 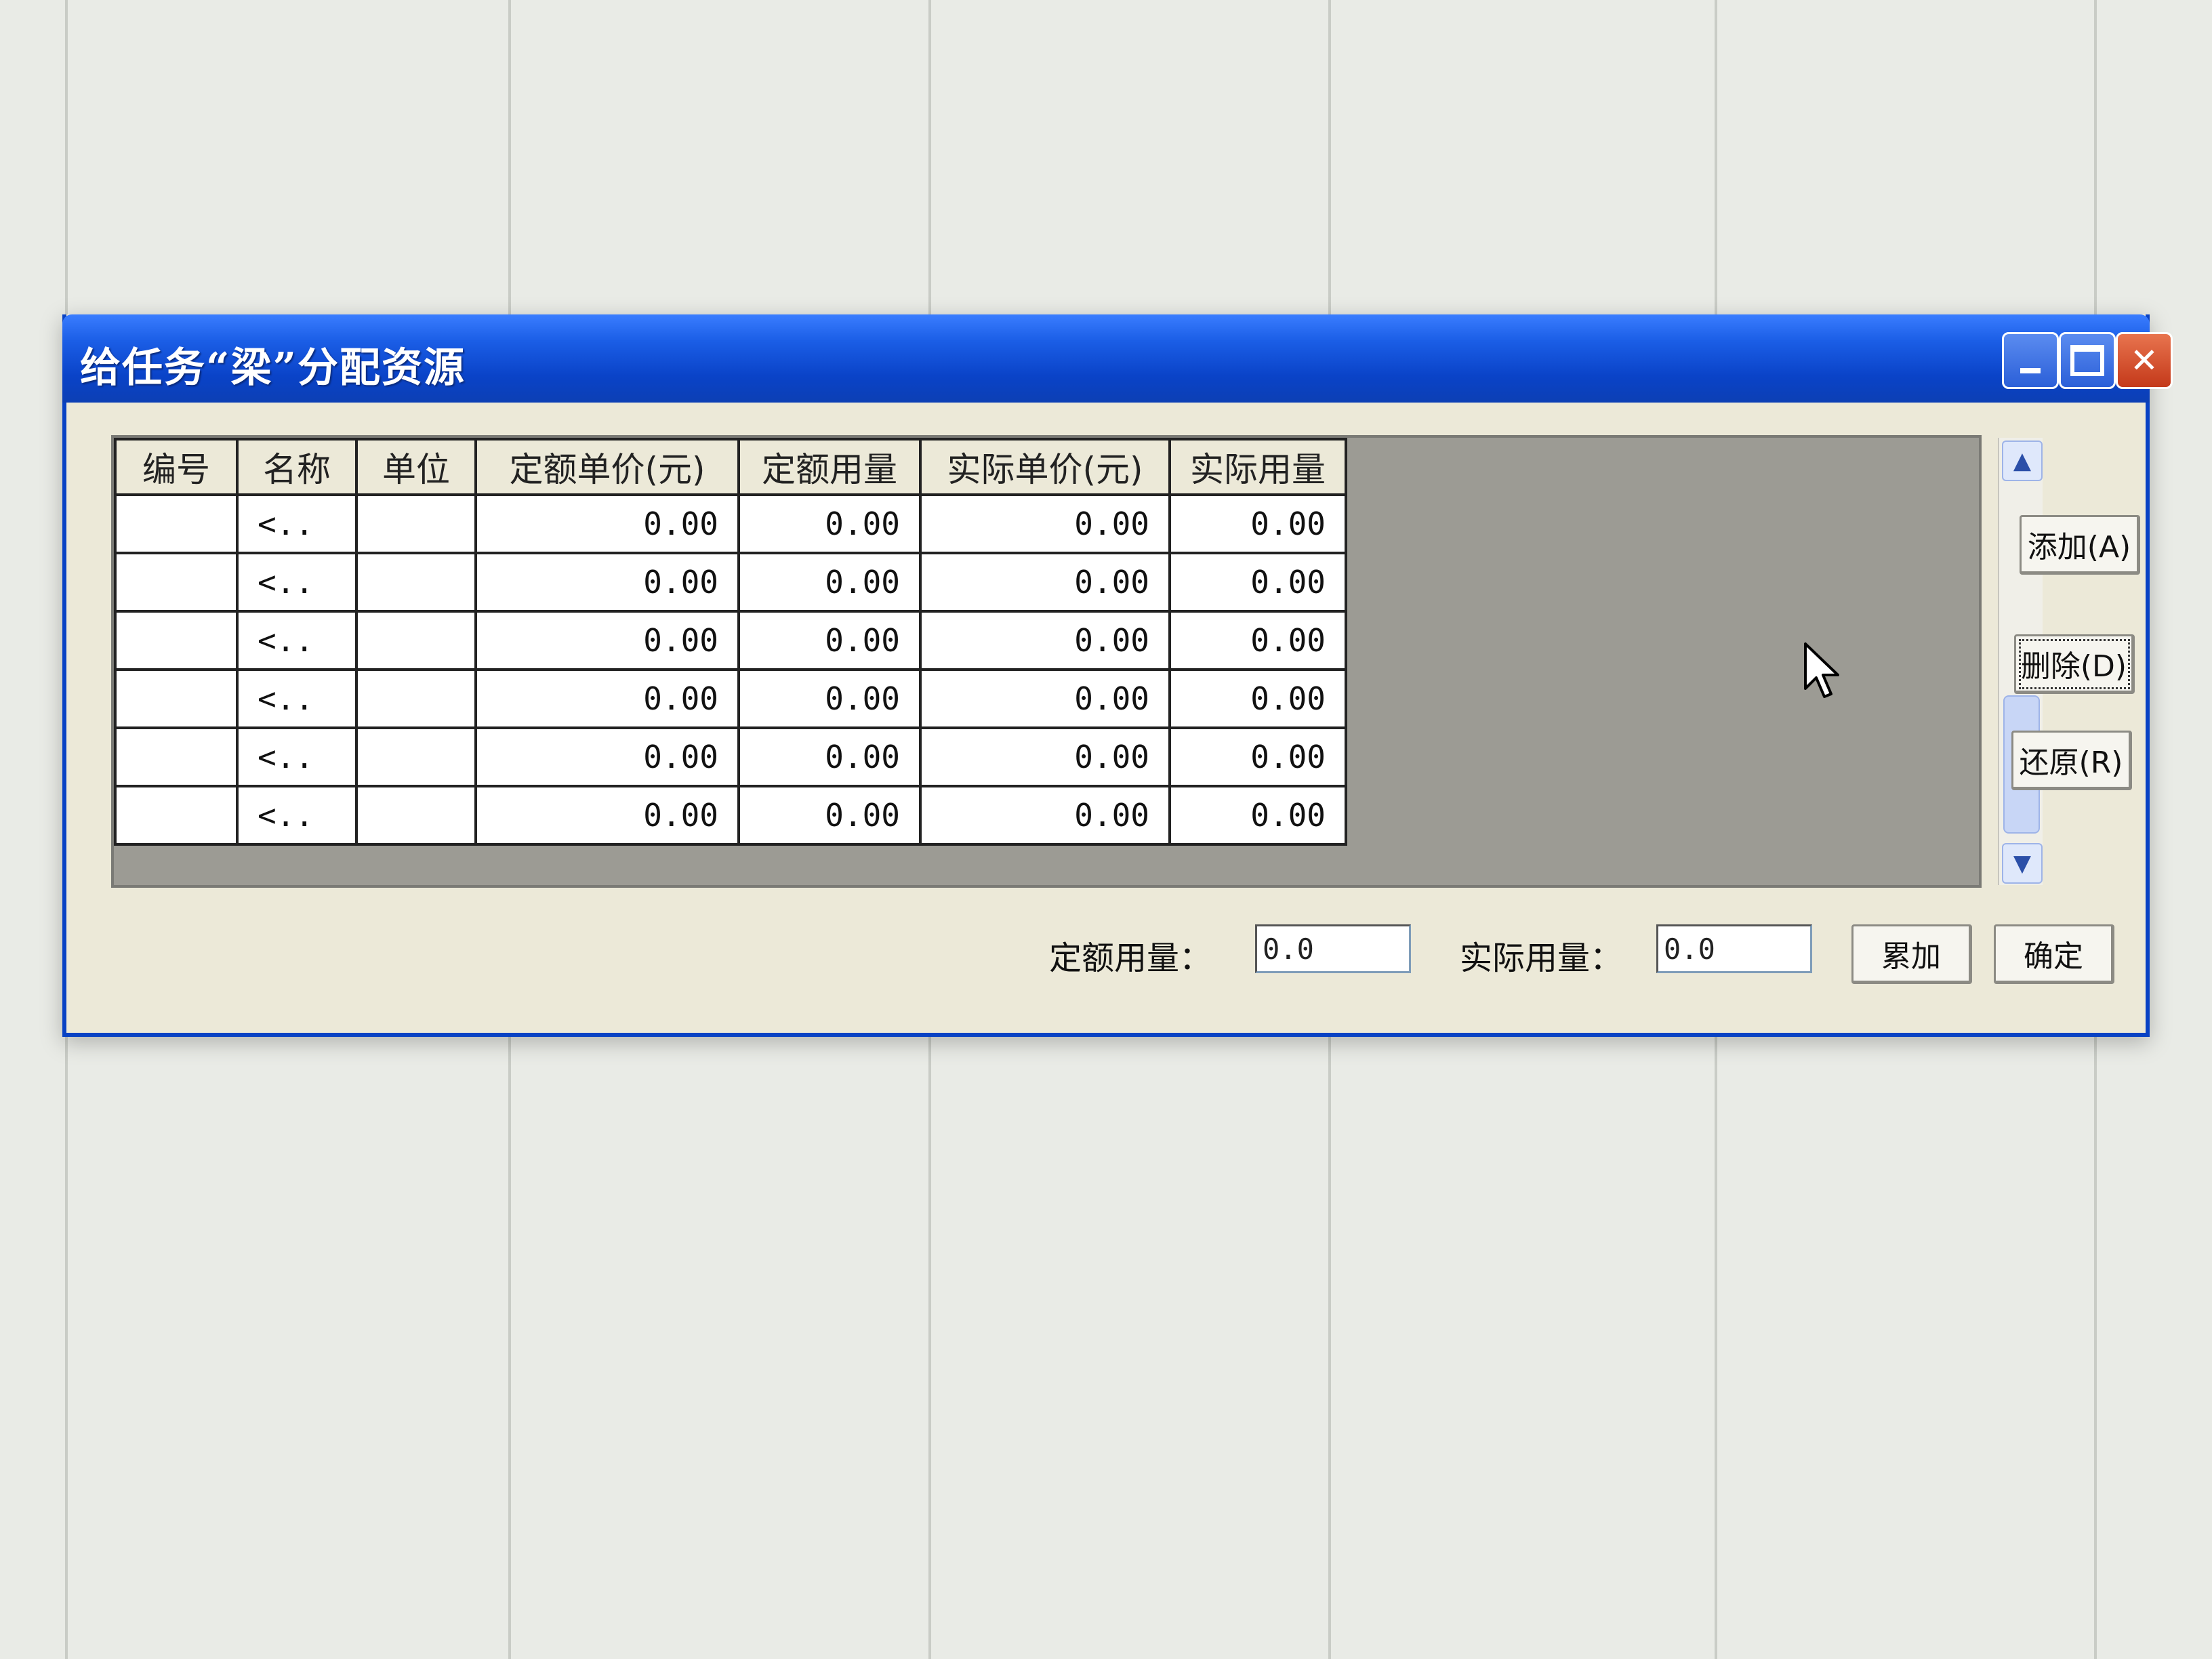 I want to click on close-button: ✕, so click(x=2145, y=360).